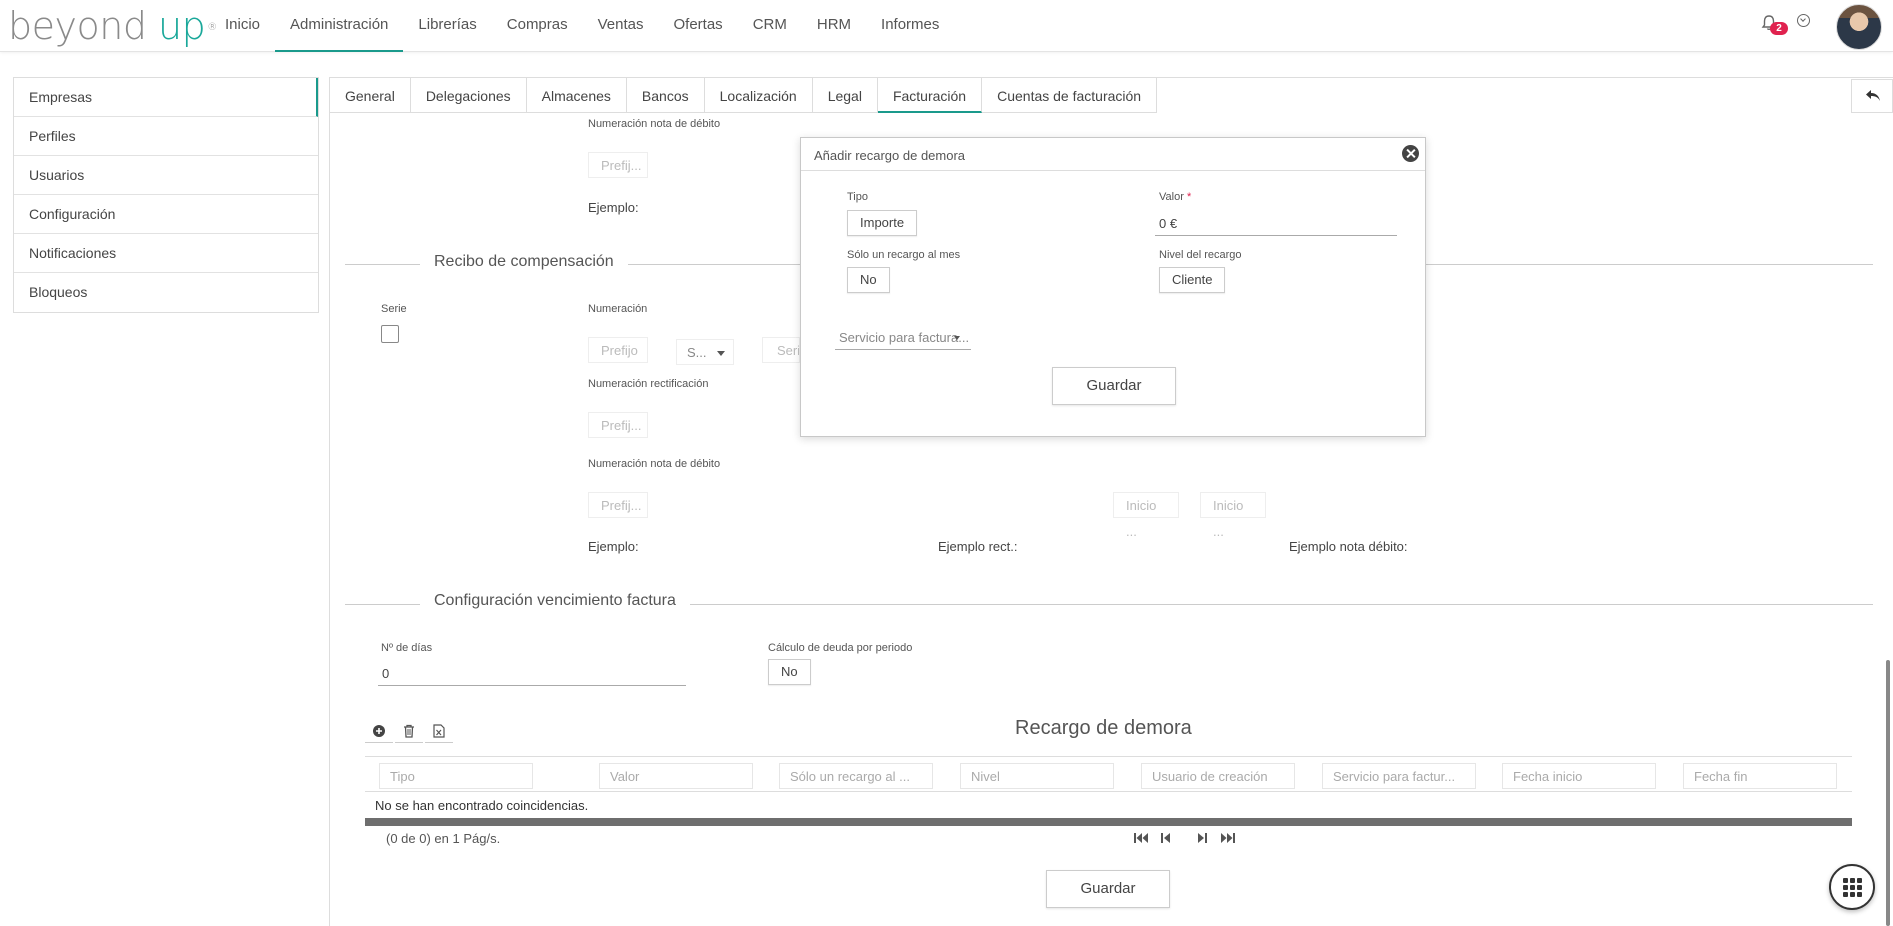 This screenshot has height=926, width=1893. Describe the element at coordinates (1108, 822) in the screenshot. I see `grid-horizontal-scrollbar` at that location.